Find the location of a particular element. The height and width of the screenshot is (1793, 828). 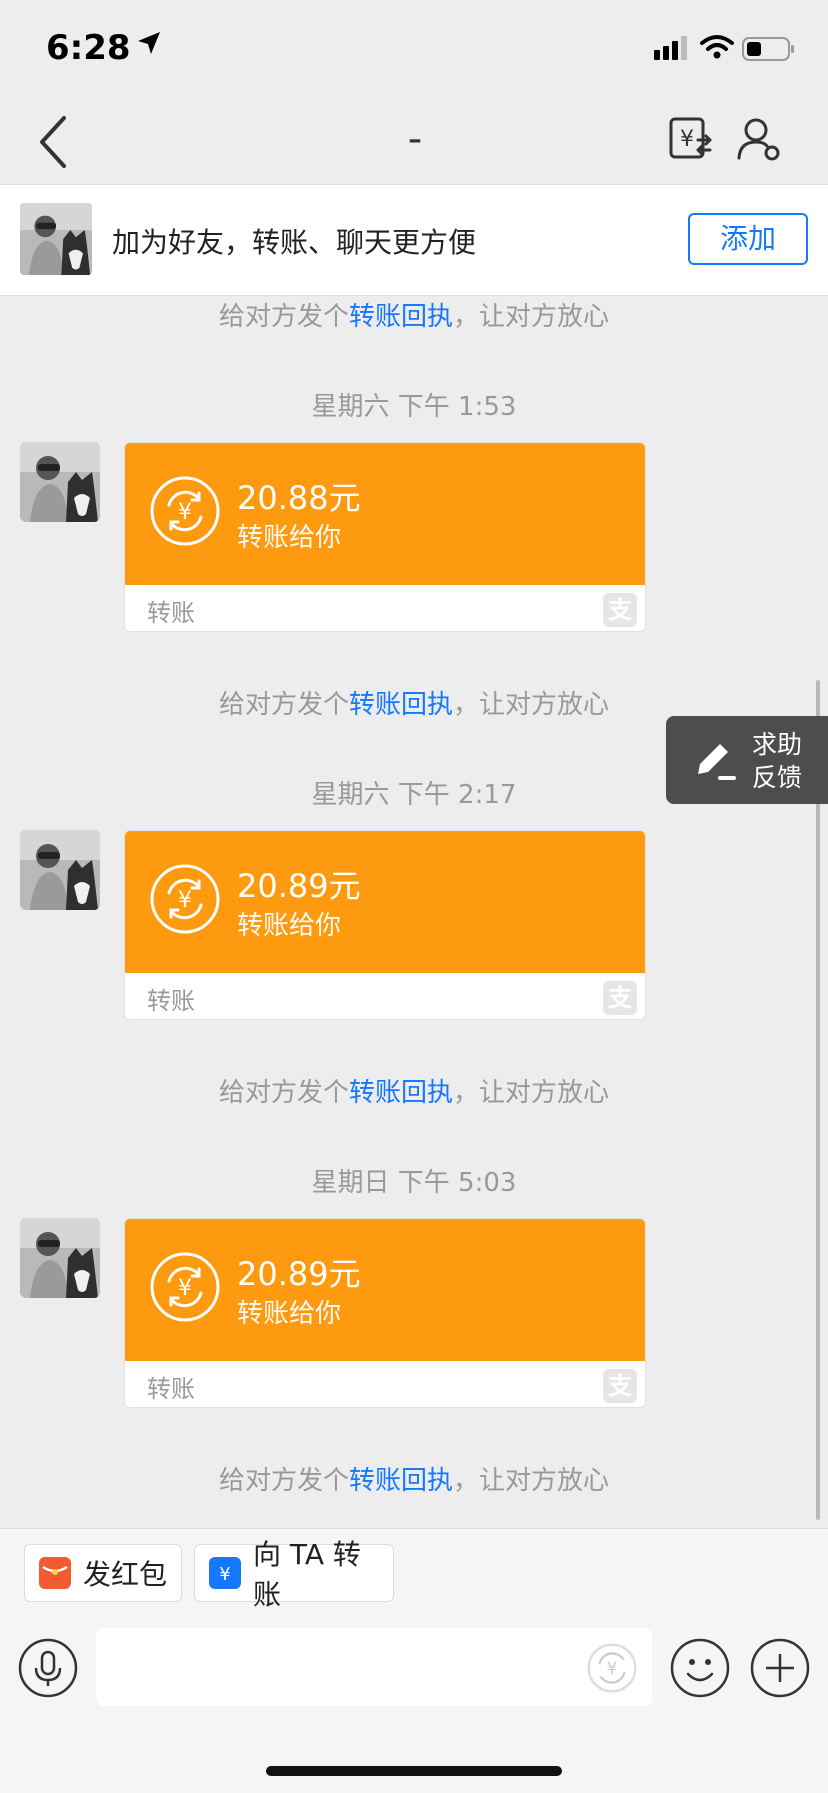

user-profile-icon is located at coordinates (759, 139).